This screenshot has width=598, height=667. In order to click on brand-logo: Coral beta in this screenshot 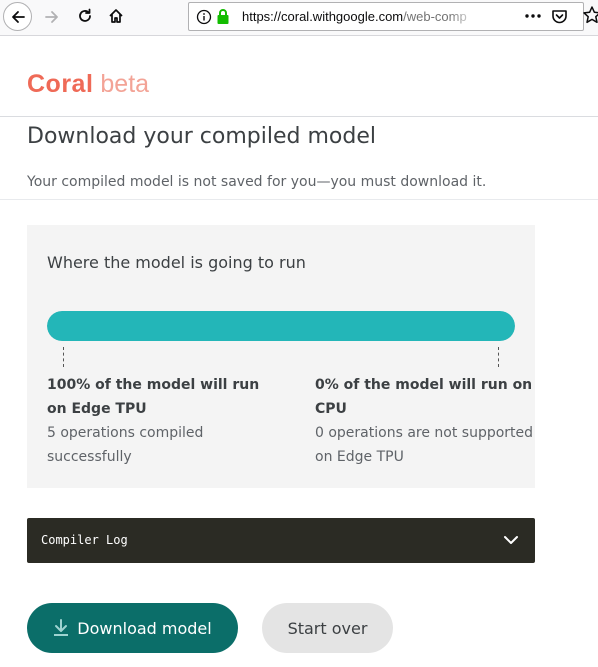, I will do `click(88, 84)`.